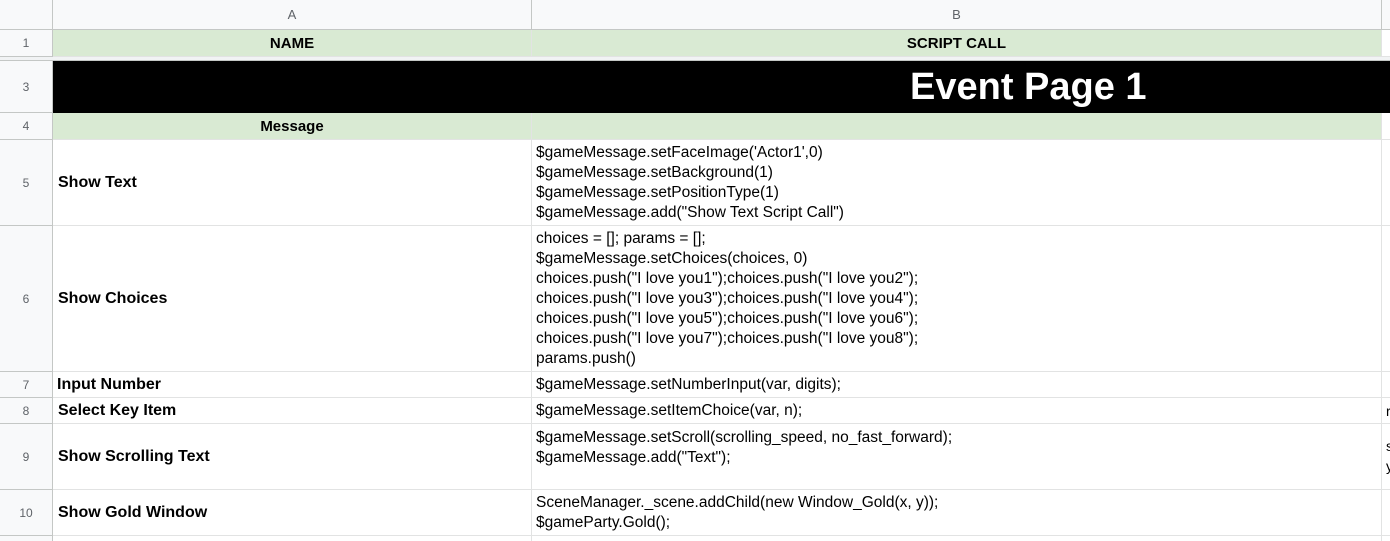 This screenshot has height=541, width=1390. I want to click on clipped-text: y, so click(1388, 466).